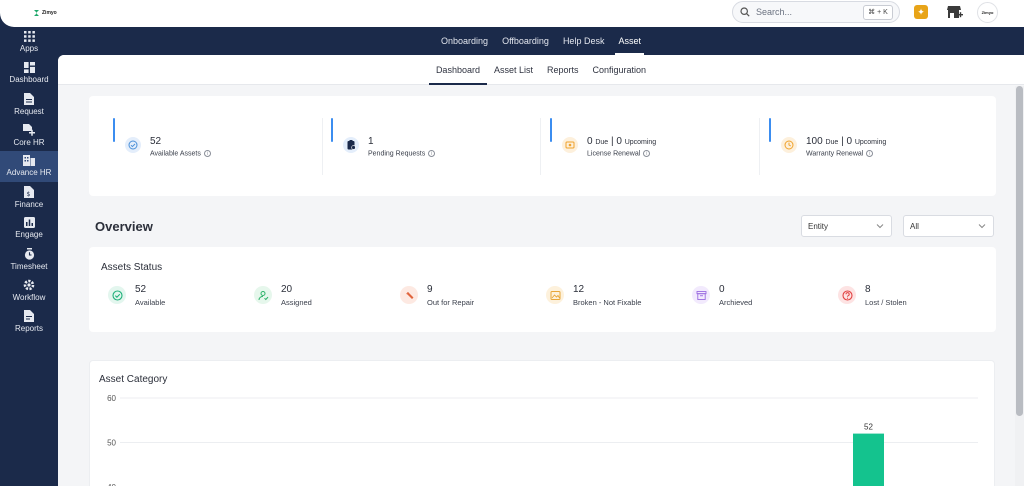 This screenshot has height=486, width=1024. What do you see at coordinates (124, 226) in the screenshot?
I see `overview-title: Overview` at bounding box center [124, 226].